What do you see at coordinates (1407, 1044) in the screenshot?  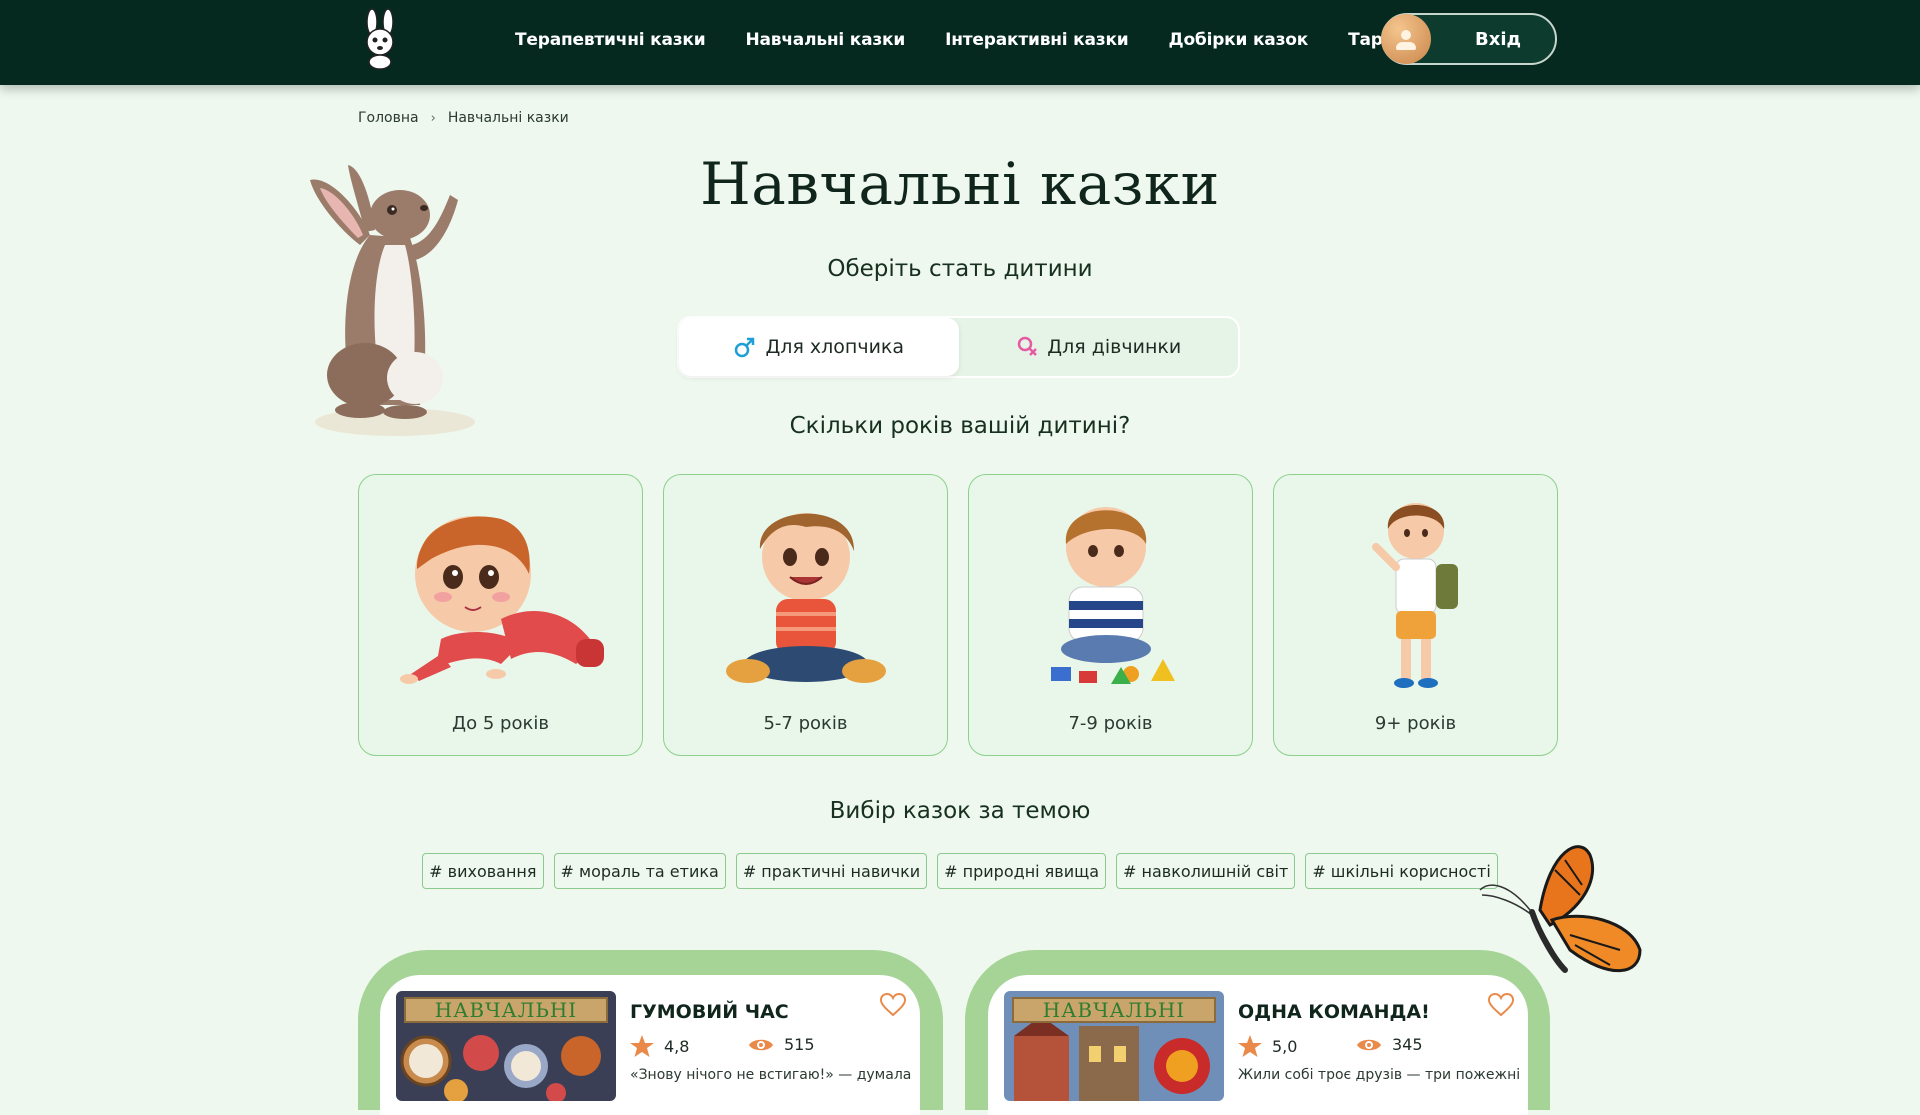 I see `story-views-value: 345` at bounding box center [1407, 1044].